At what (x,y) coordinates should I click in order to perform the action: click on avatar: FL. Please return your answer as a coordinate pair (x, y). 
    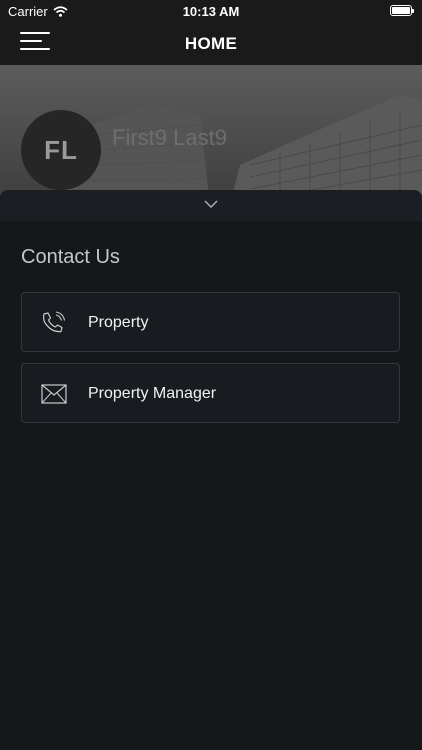
    Looking at the image, I should click on (61, 150).